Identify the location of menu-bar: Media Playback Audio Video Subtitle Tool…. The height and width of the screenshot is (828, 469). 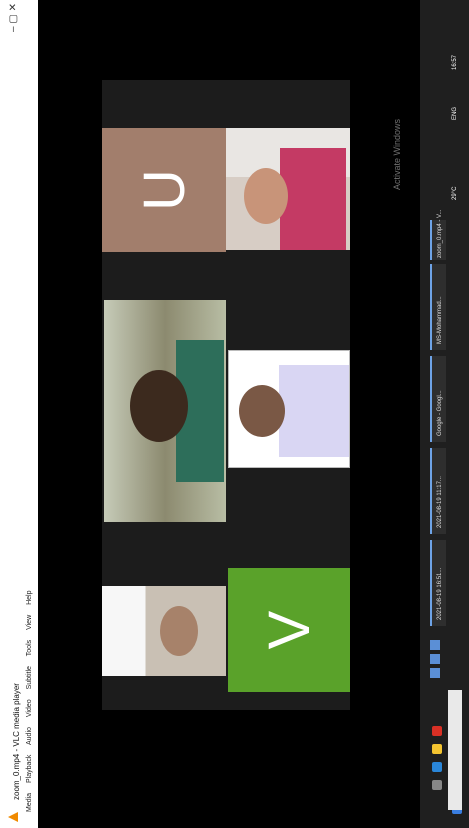
(29, 697).